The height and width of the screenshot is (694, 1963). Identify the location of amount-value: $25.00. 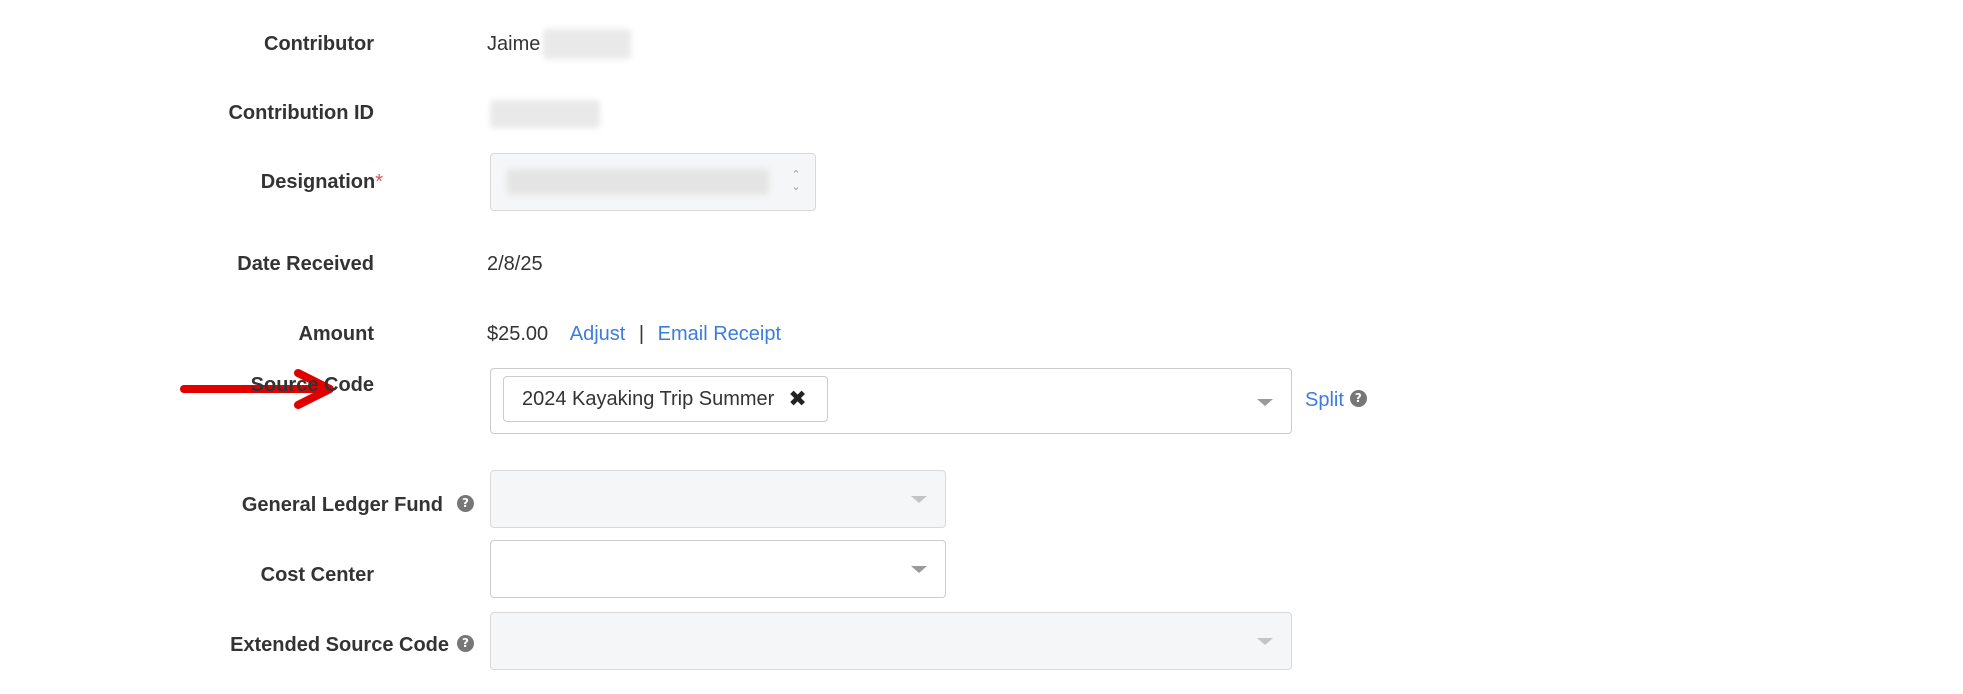
(518, 334).